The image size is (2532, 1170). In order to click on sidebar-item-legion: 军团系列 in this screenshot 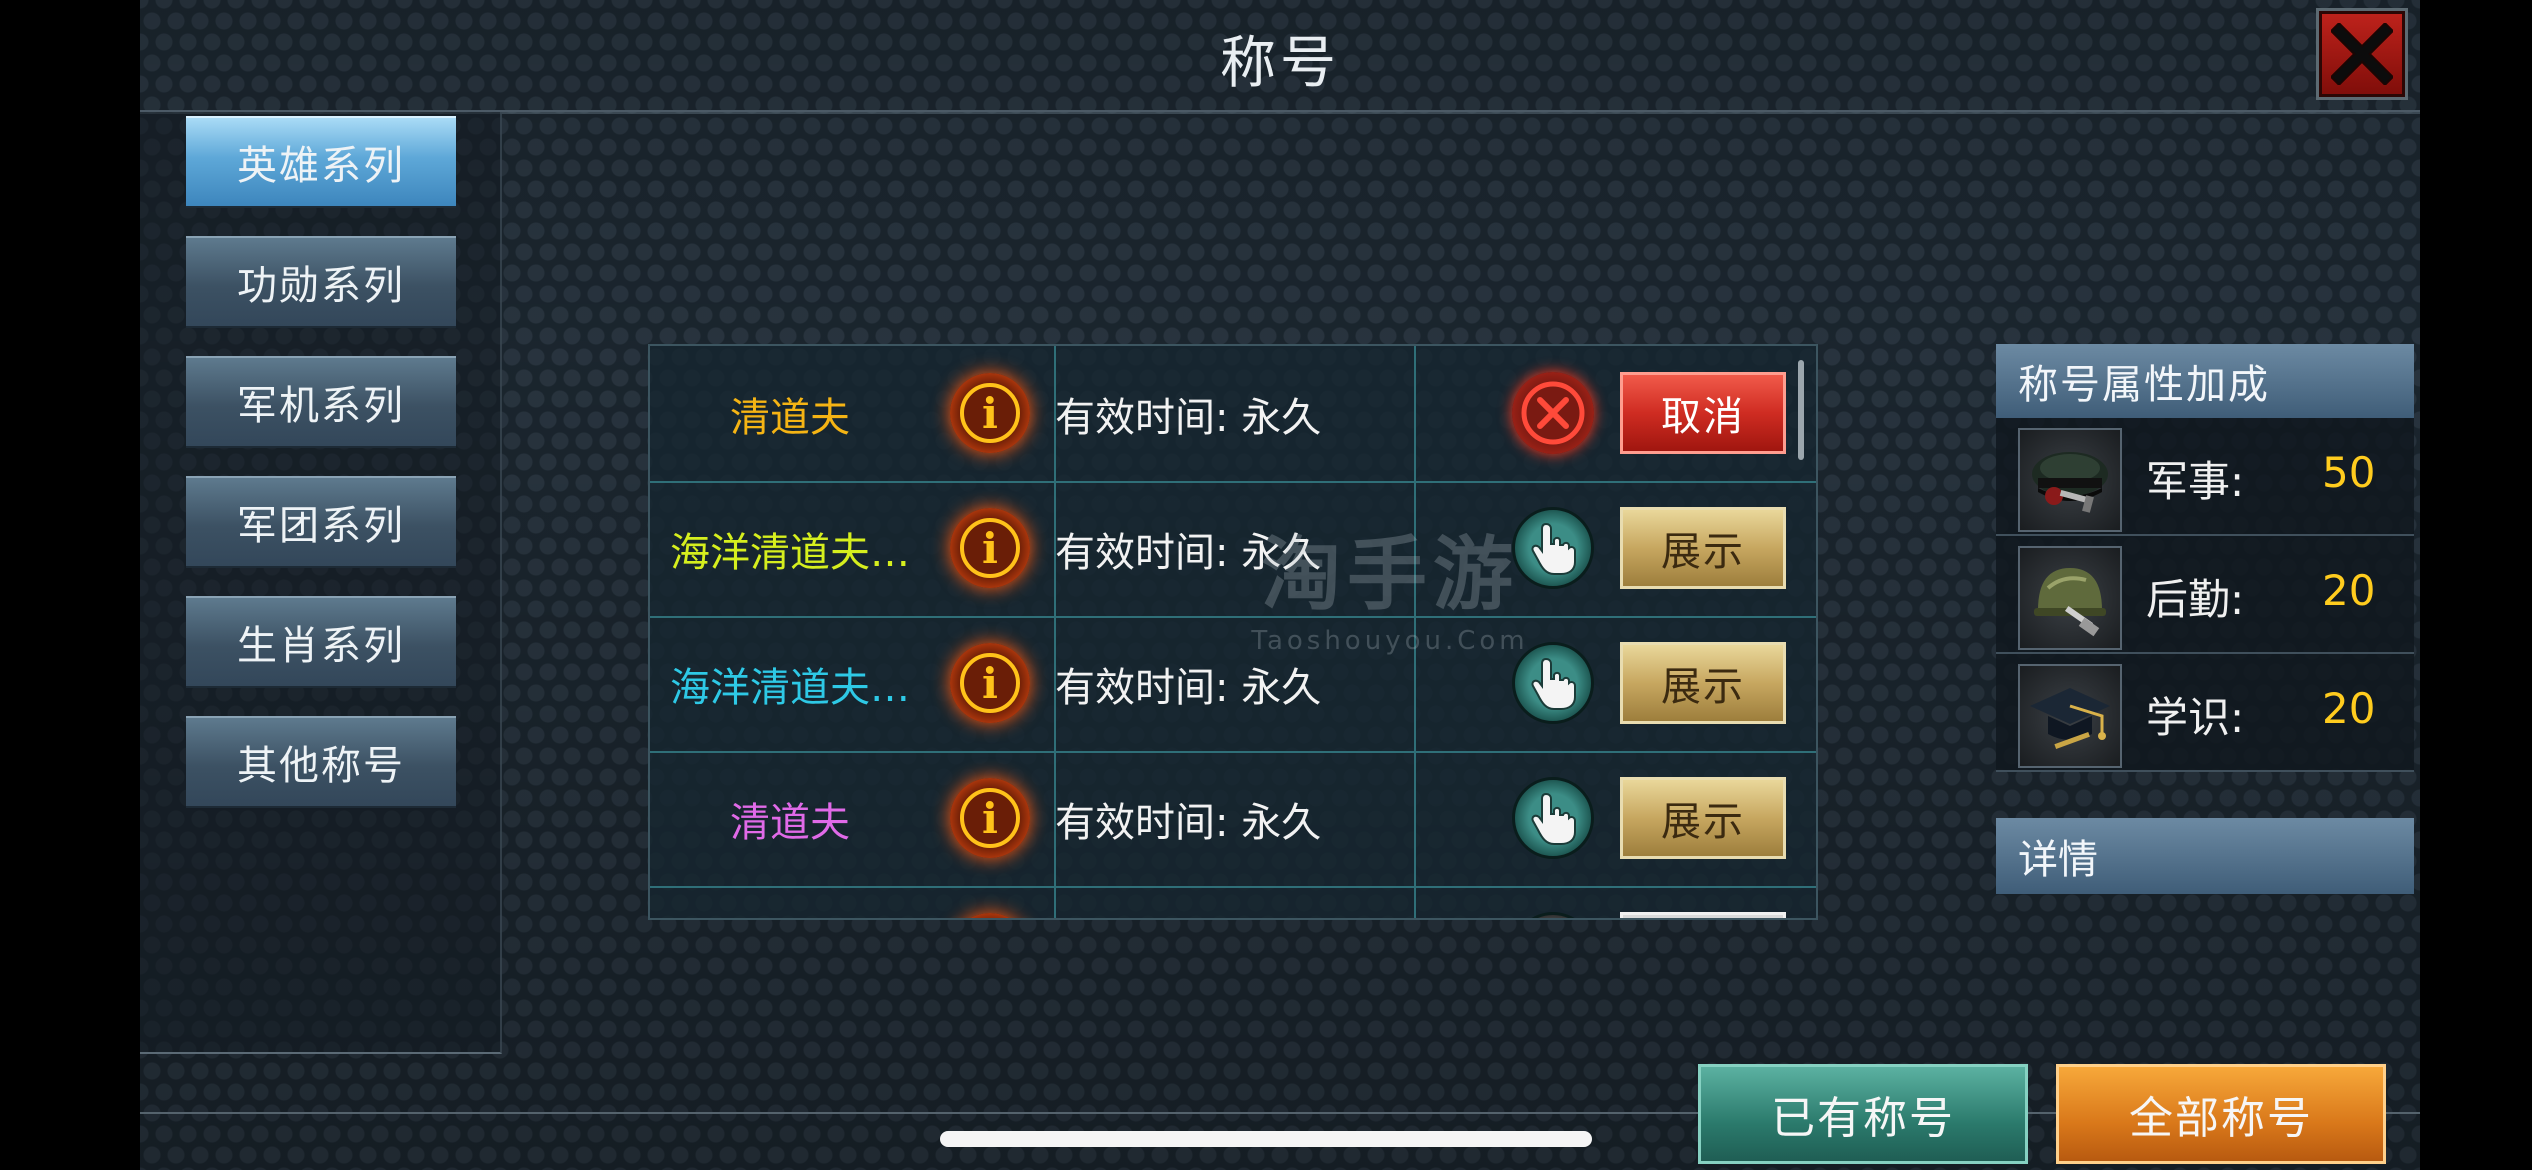, I will do `click(321, 522)`.